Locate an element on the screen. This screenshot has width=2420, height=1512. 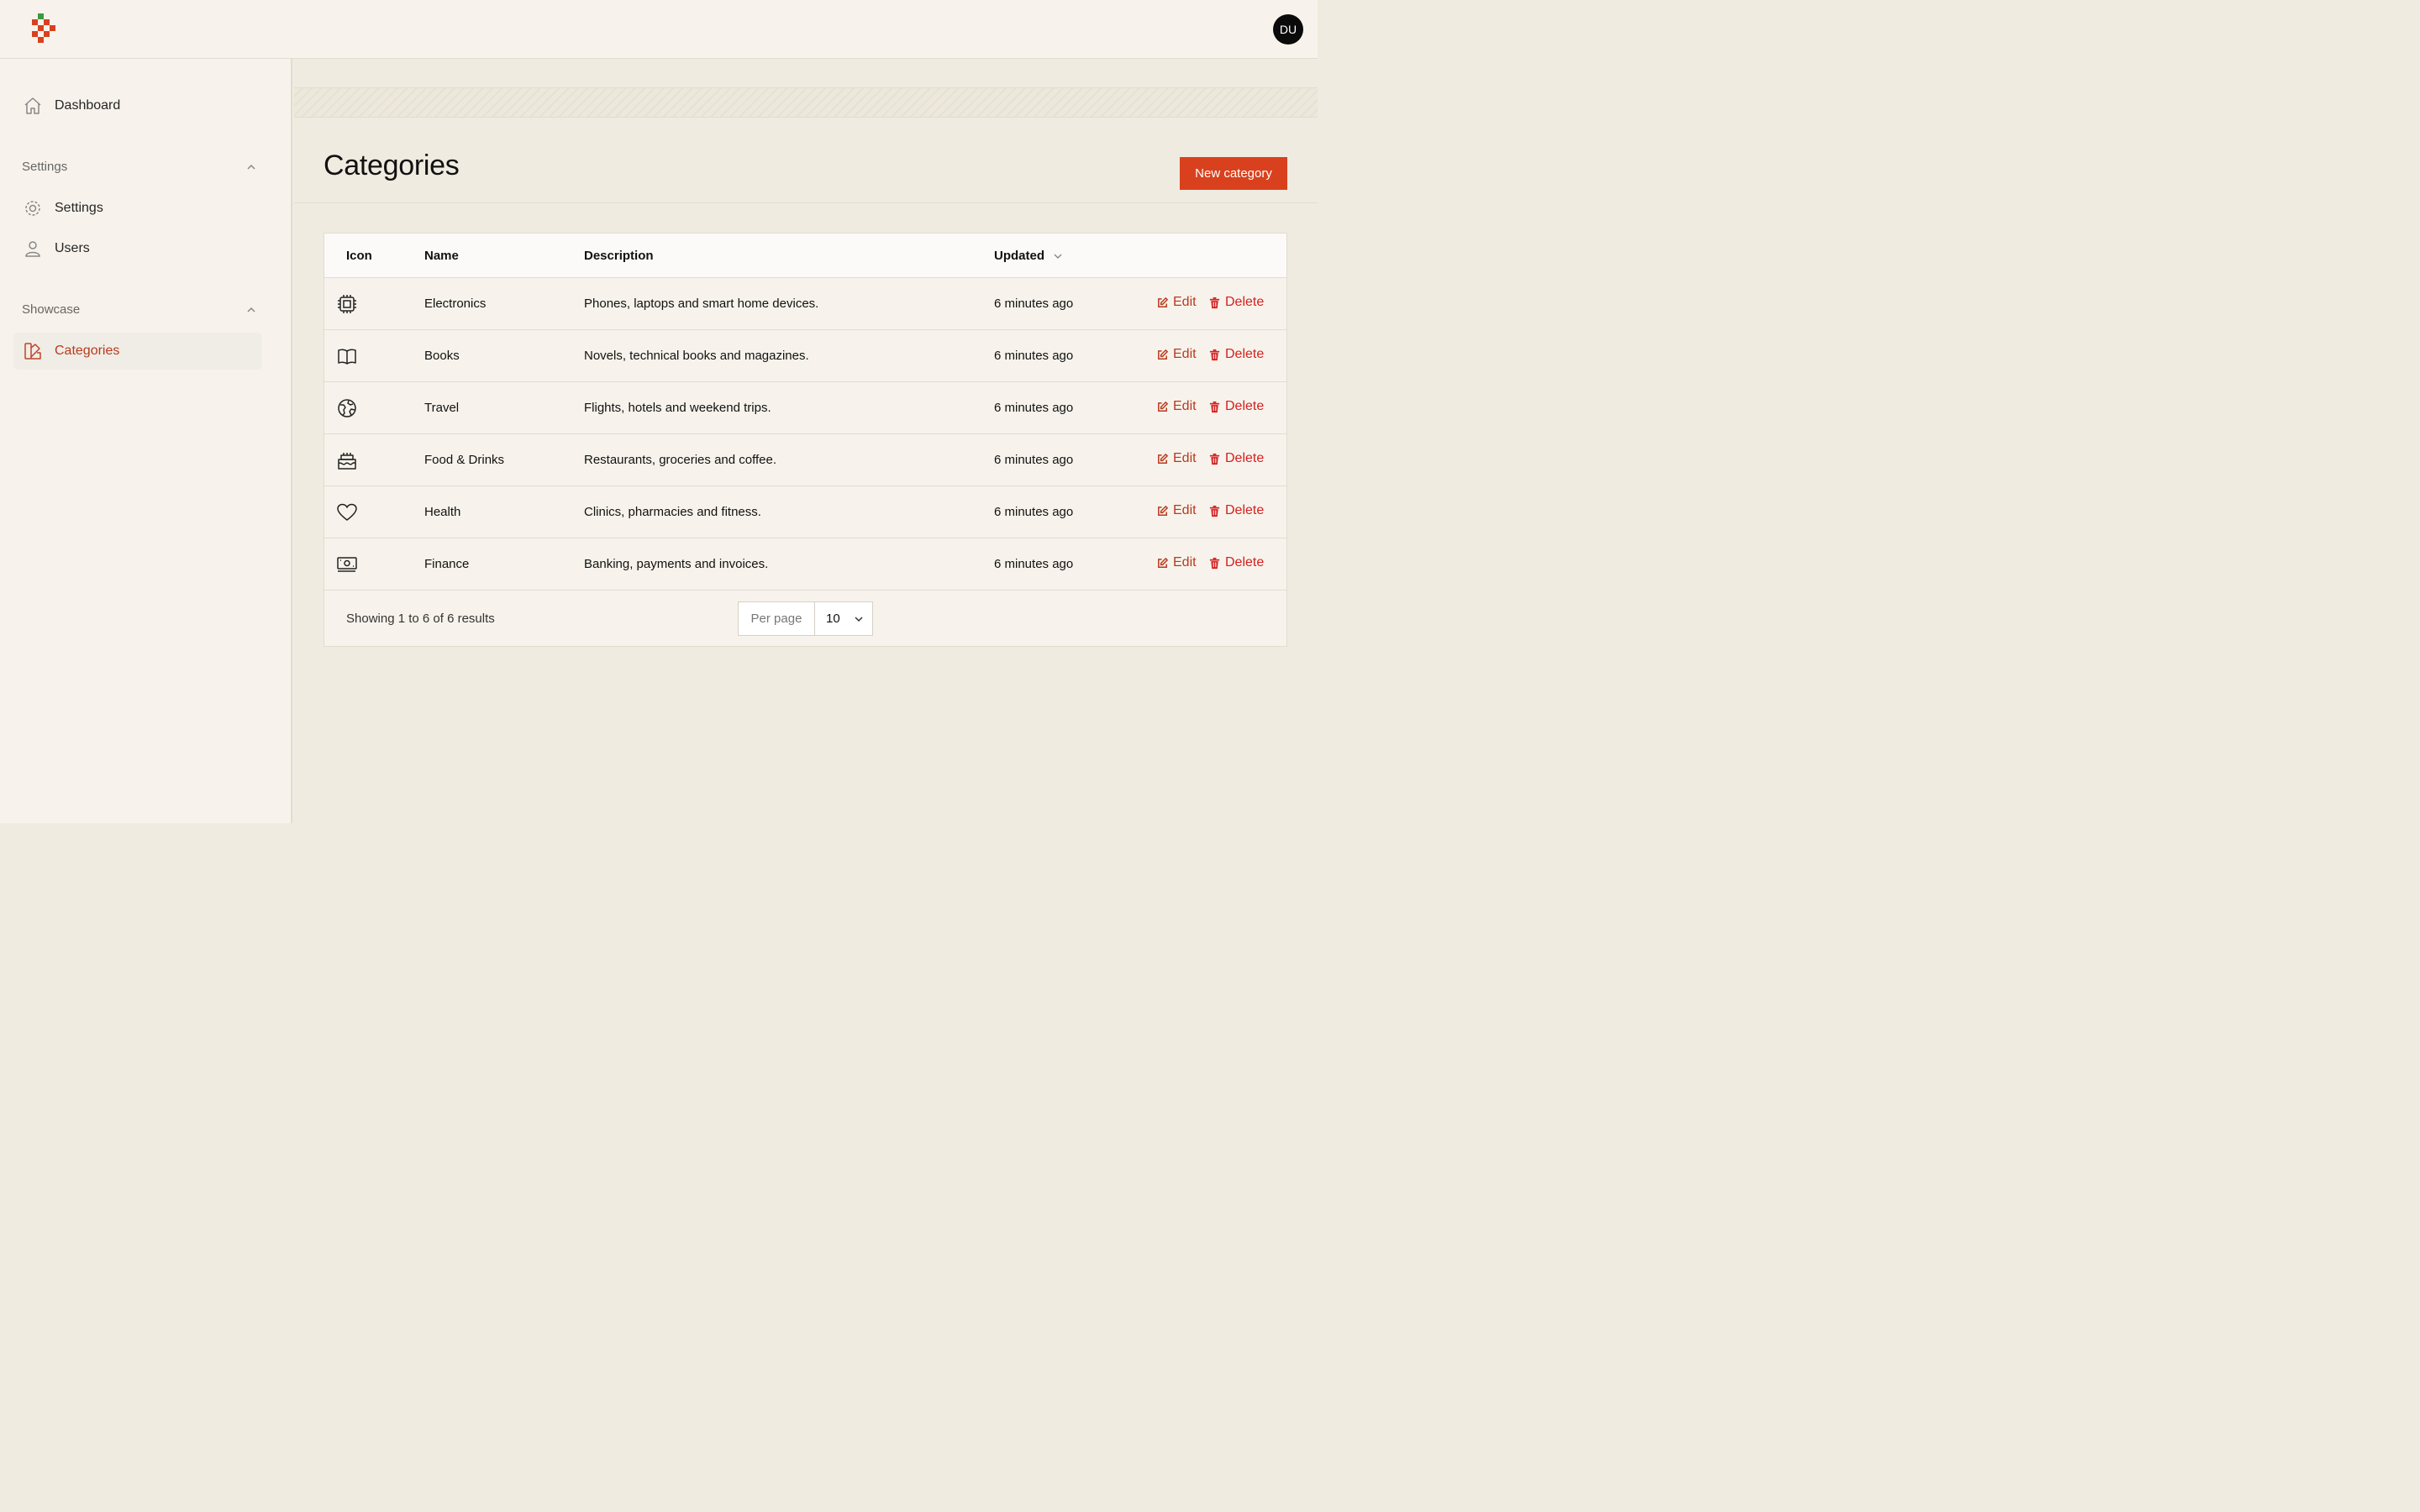
sidebar-item-categories: Categories is located at coordinates (138, 351).